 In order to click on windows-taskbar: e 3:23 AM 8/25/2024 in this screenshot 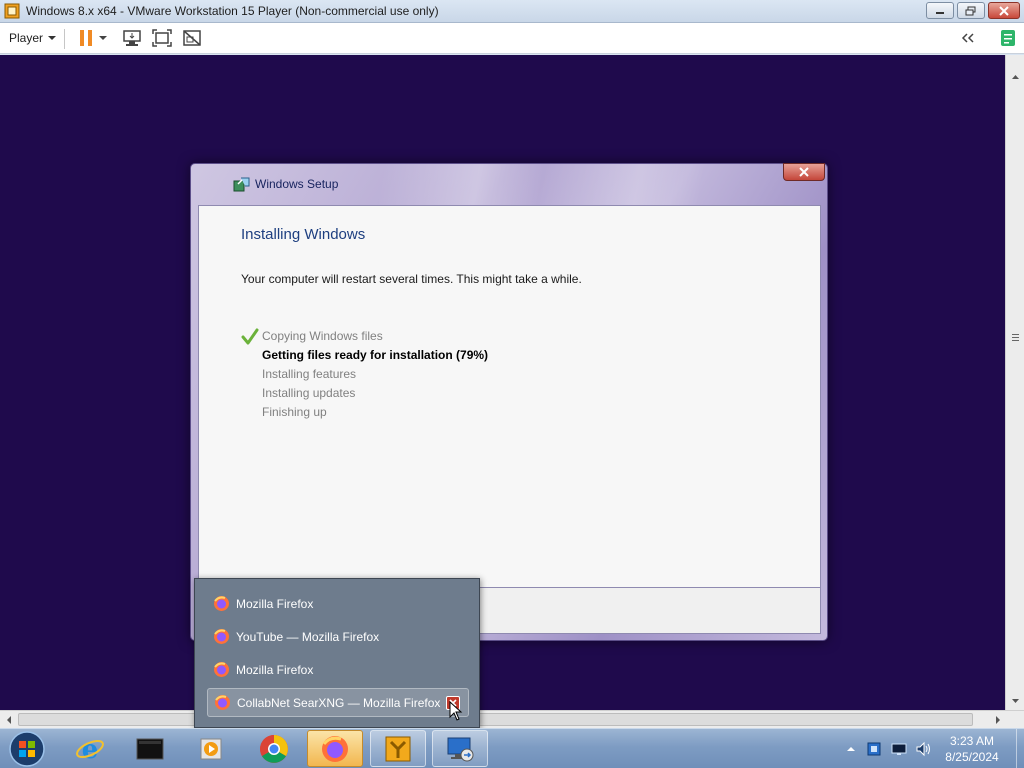, I will do `click(512, 748)`.